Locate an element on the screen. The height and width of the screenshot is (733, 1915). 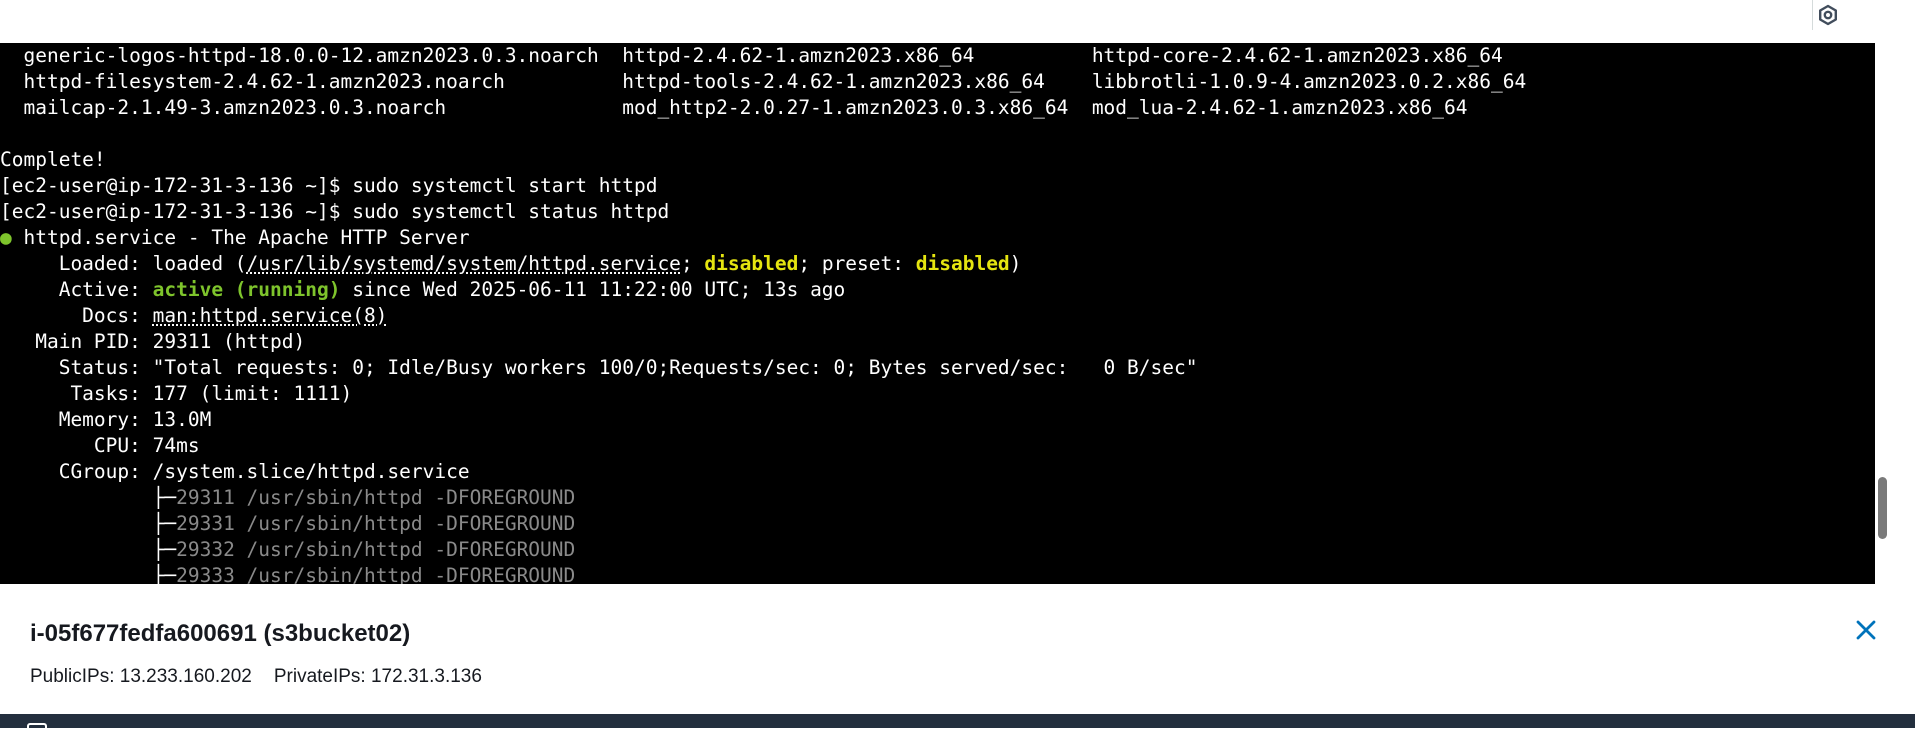
public-ips: PublicIPs: 13.233.160.202 is located at coordinates (141, 676).